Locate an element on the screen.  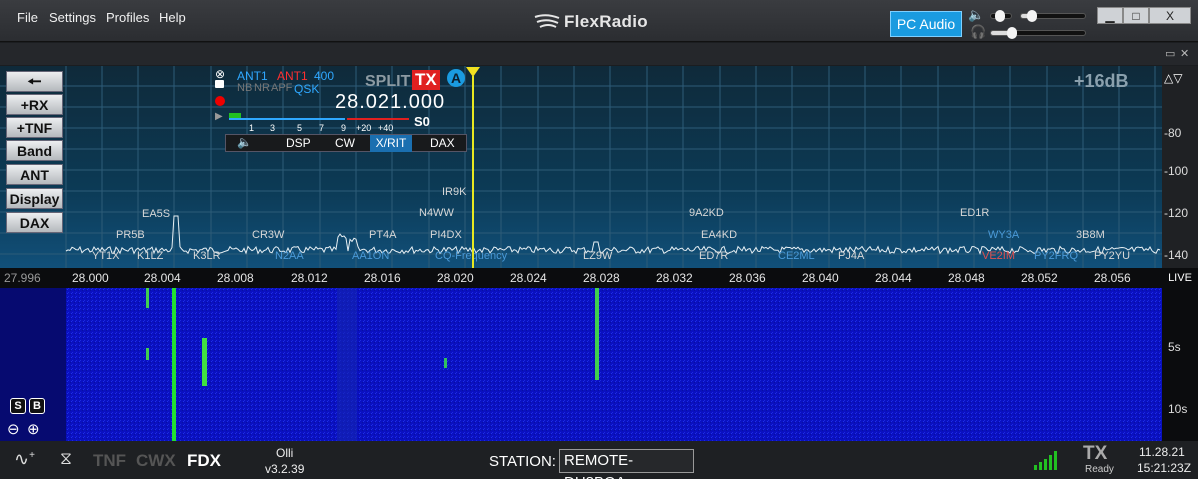
spot-label: PJ4A is located at coordinates (851, 256).